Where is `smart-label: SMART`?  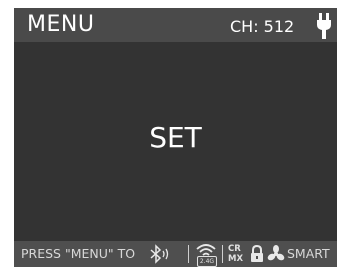
smart-label: SMART is located at coordinates (308, 253).